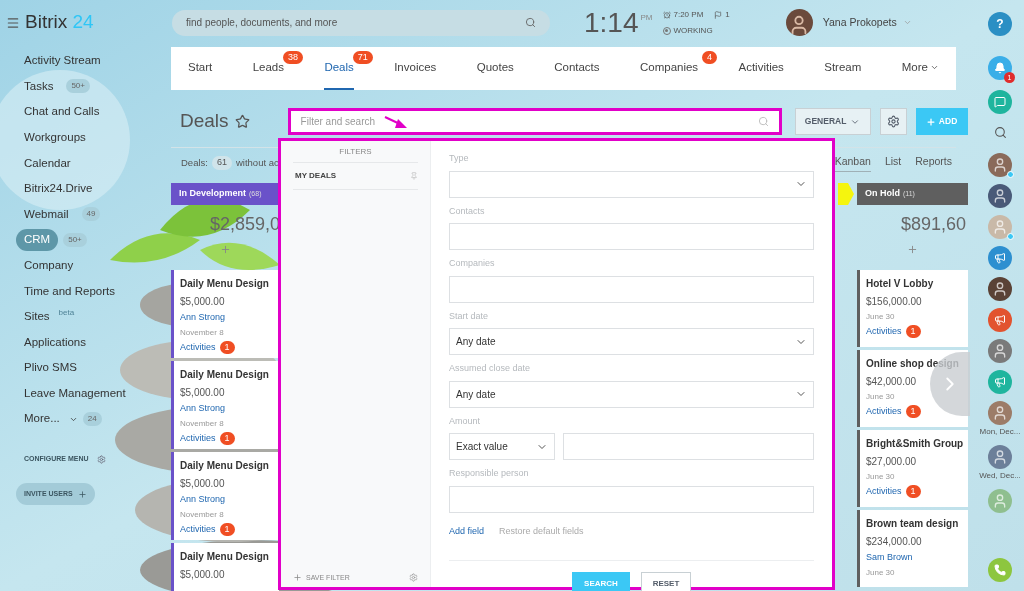 Image resolution: width=1024 pixels, height=591 pixels. Describe the element at coordinates (1000, 320) in the screenshot. I see `megaphone-icon` at that location.